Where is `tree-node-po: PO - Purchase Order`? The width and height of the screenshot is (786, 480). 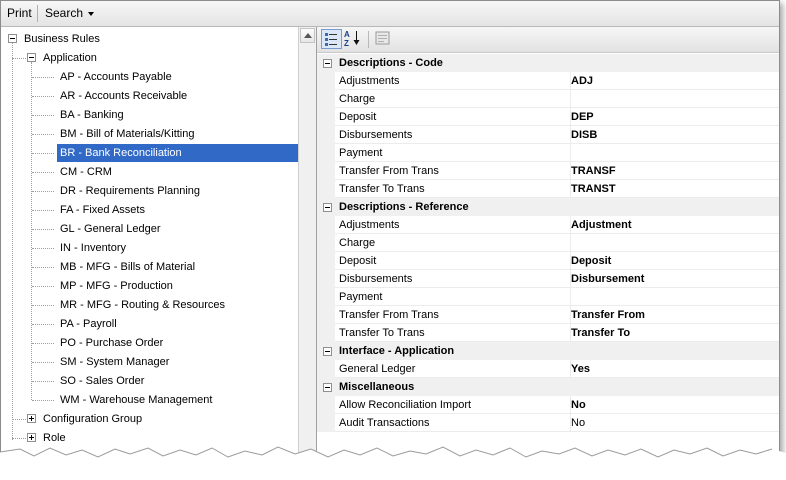
tree-node-po: PO - Purchase Order is located at coordinates (112, 343).